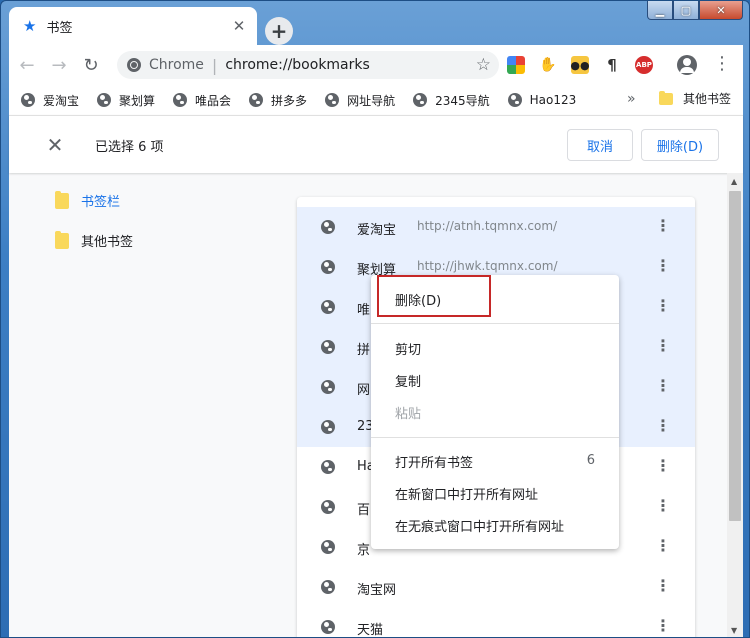 The image size is (750, 638). Describe the element at coordinates (735, 356) in the screenshot. I see `scrollbar-thumb` at that location.